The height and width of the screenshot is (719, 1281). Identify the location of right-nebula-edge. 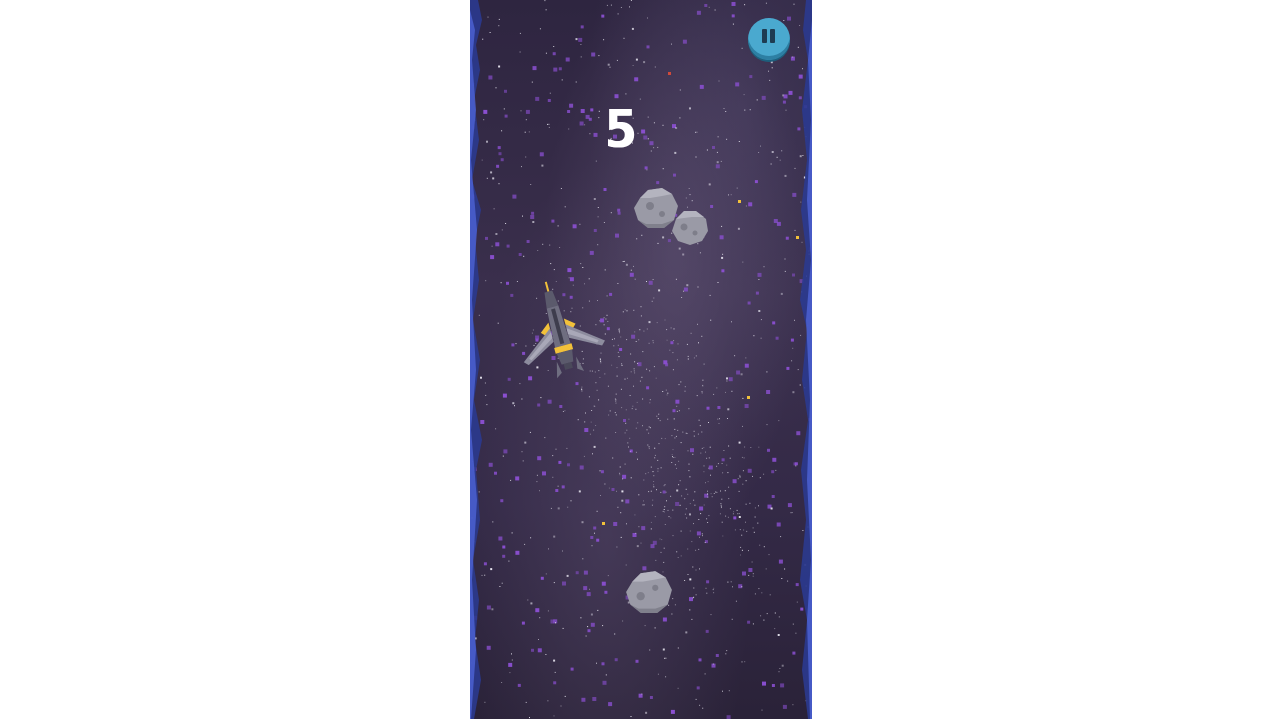
(806, 359).